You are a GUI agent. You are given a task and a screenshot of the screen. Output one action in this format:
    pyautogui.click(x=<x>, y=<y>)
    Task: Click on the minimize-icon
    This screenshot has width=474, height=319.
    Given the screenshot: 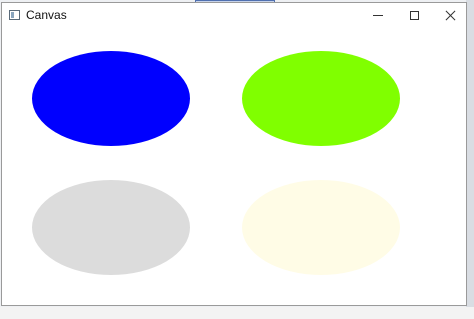 What is the action you would take?
    pyautogui.click(x=378, y=15)
    